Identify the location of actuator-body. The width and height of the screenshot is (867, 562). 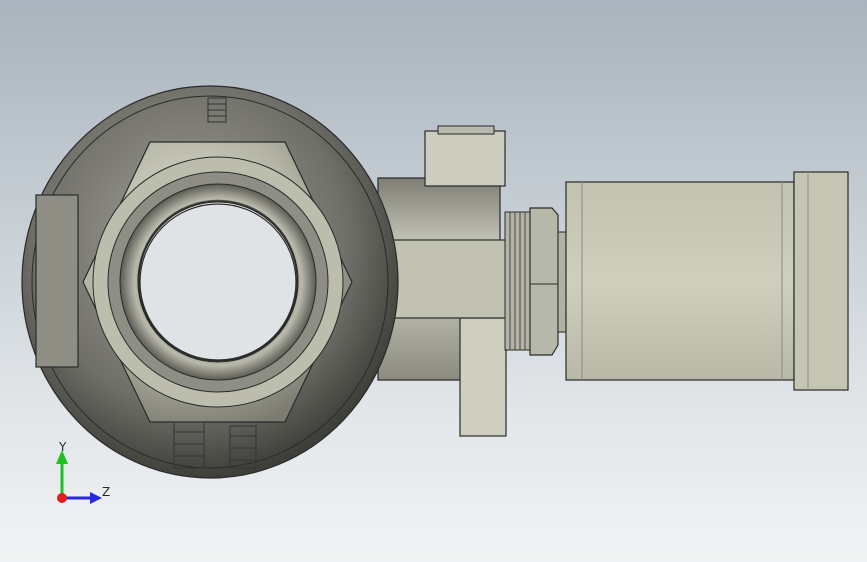
(707, 281).